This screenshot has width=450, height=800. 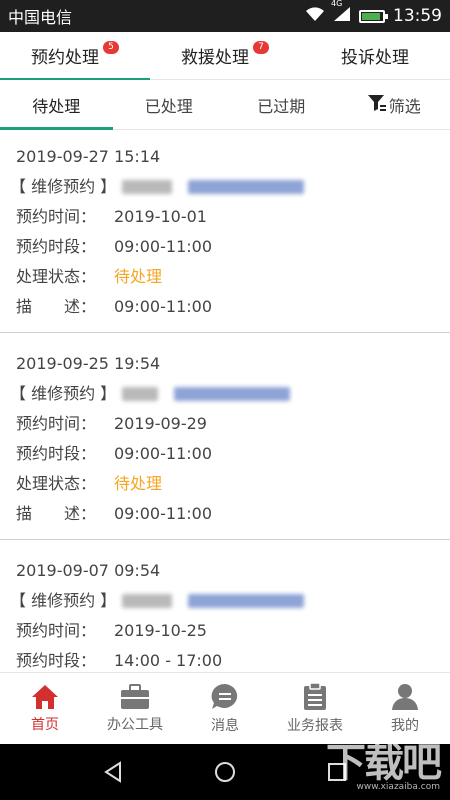 What do you see at coordinates (40, 17) in the screenshot?
I see `carrier-name: 中国电信` at bounding box center [40, 17].